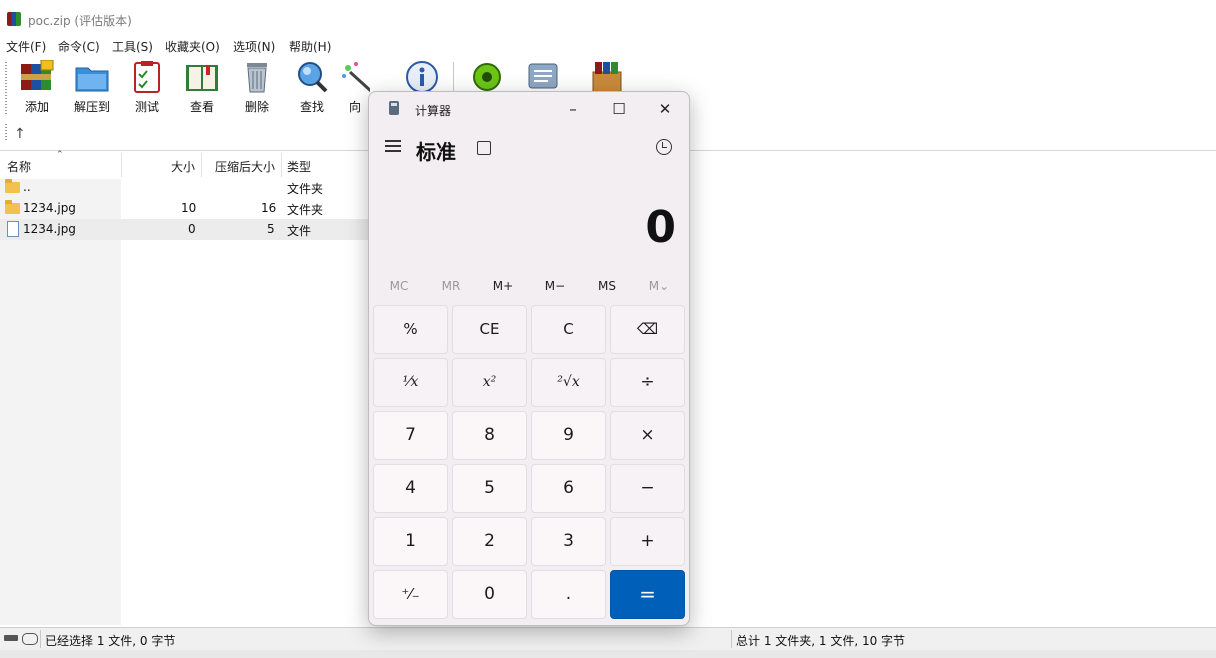 This screenshot has width=1216, height=658. I want to click on test-button: 测试, so click(147, 87).